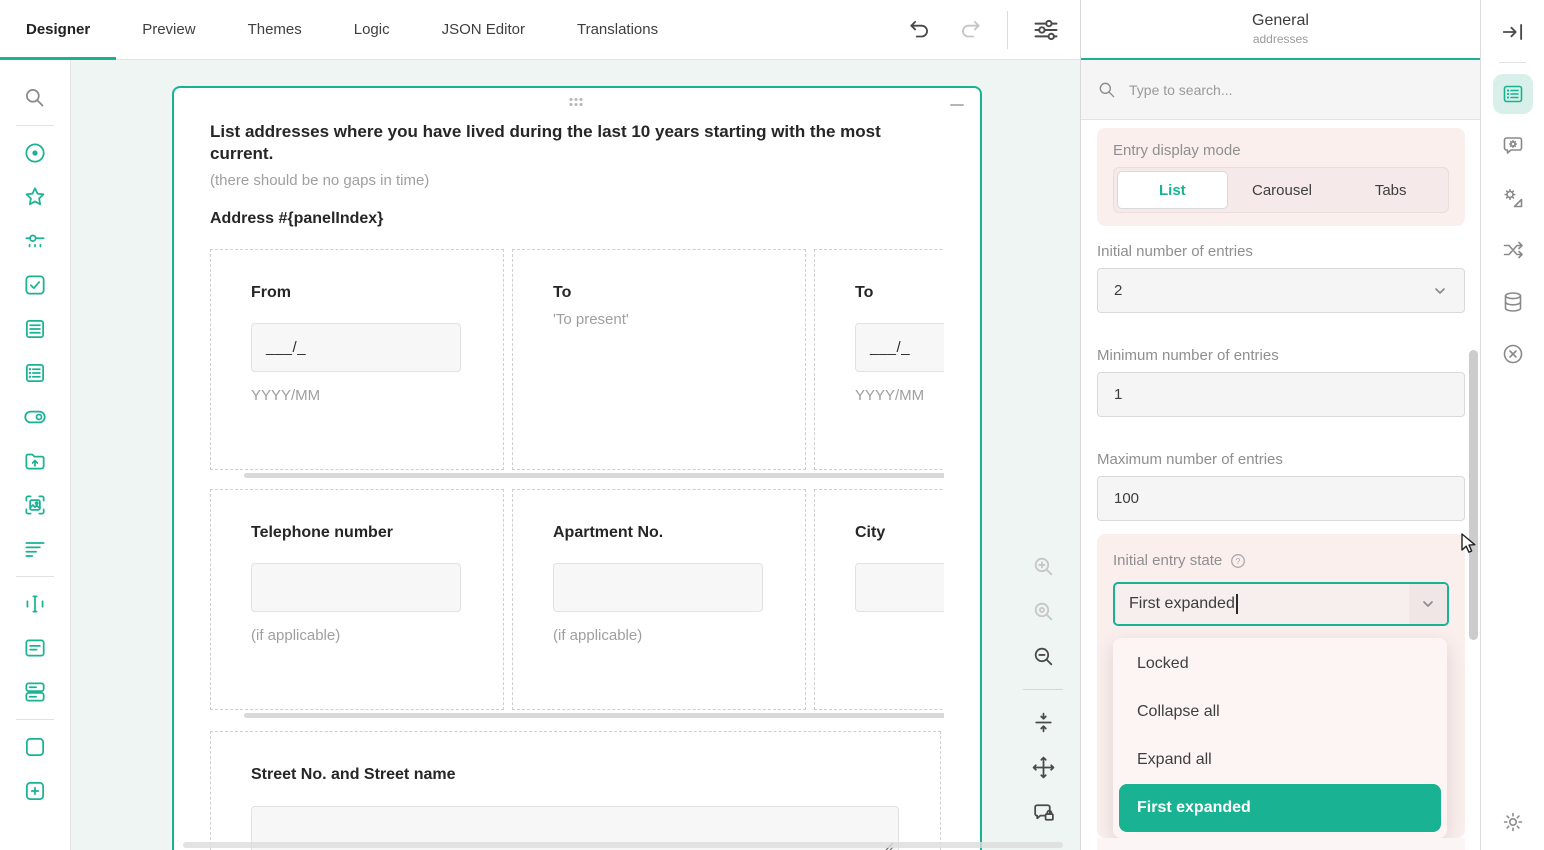 The height and width of the screenshot is (850, 1544). Describe the element at coordinates (1281, 498) in the screenshot. I see `max-entries-input: 100` at that location.